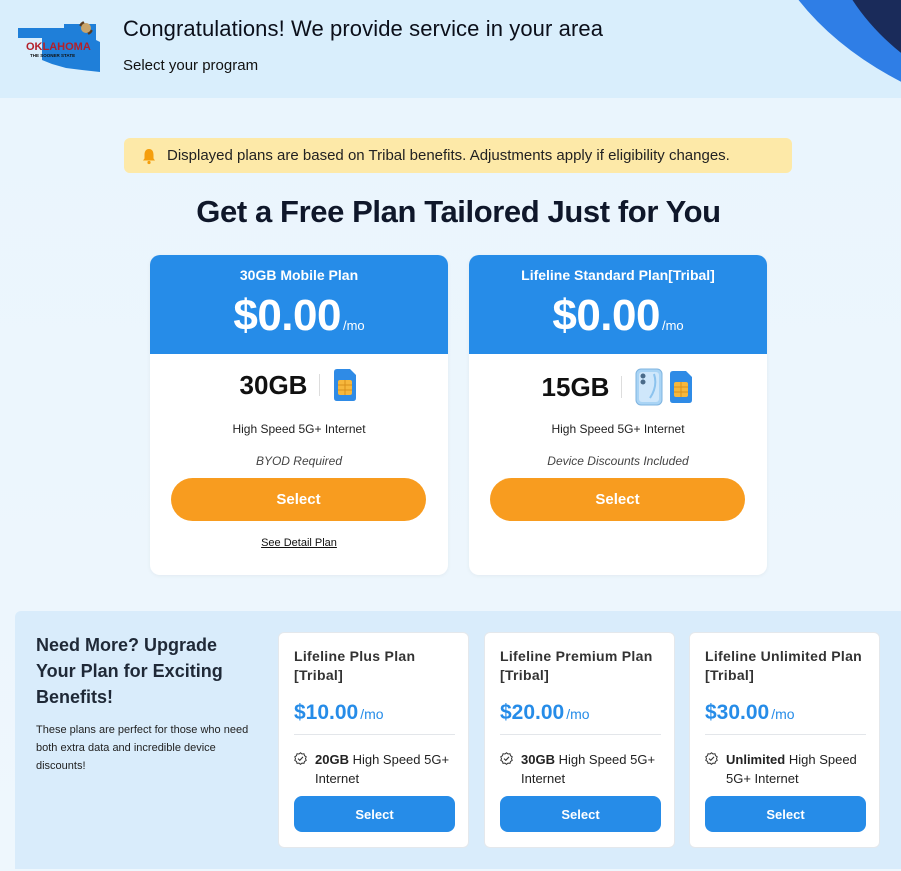 The height and width of the screenshot is (871, 901). Describe the element at coordinates (849, 41) in the screenshot. I see `corner-decoration-icon` at that location.